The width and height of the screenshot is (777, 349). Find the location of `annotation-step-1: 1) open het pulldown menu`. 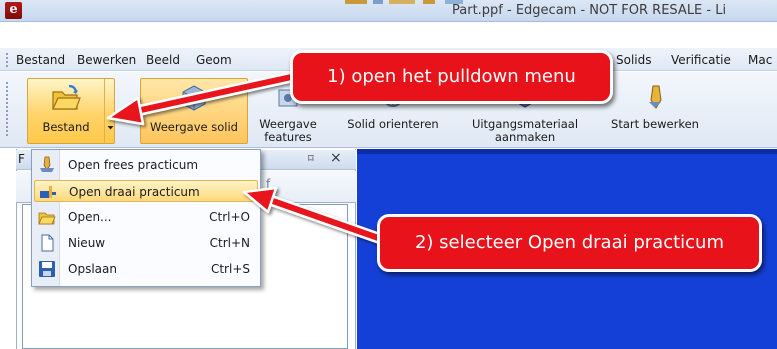

annotation-step-1: 1) open het pulldown menu is located at coordinates (451, 77).